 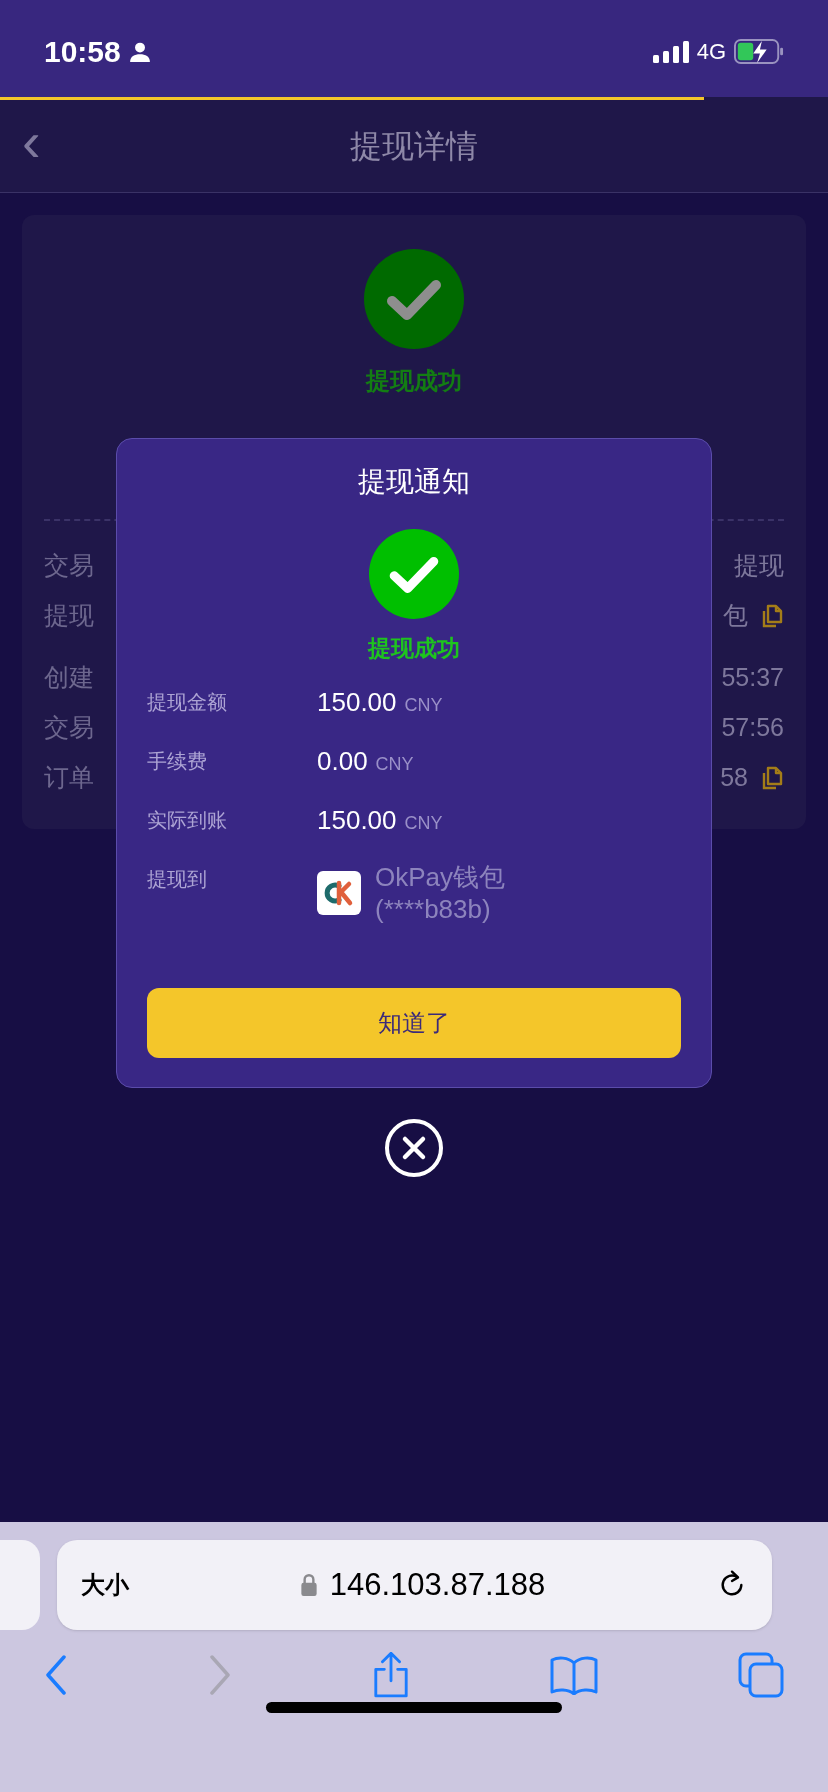 What do you see at coordinates (761, 1675) in the screenshot?
I see `tabs-icon` at bounding box center [761, 1675].